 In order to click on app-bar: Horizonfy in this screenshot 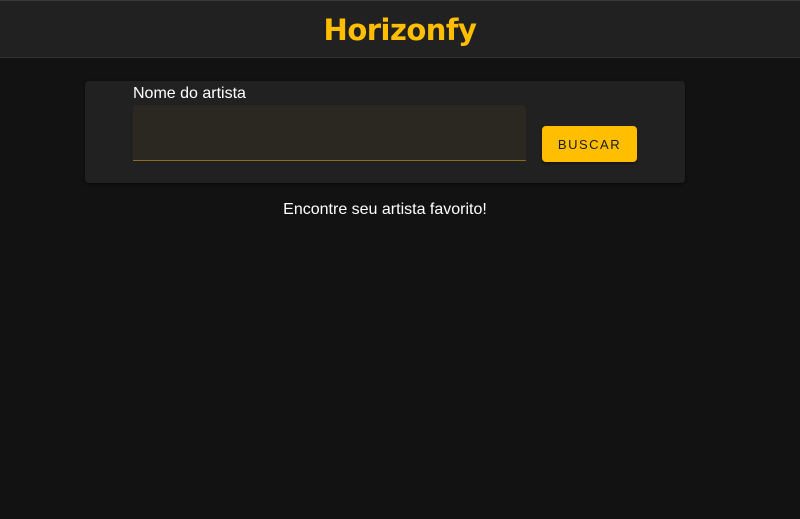, I will do `click(400, 29)`.